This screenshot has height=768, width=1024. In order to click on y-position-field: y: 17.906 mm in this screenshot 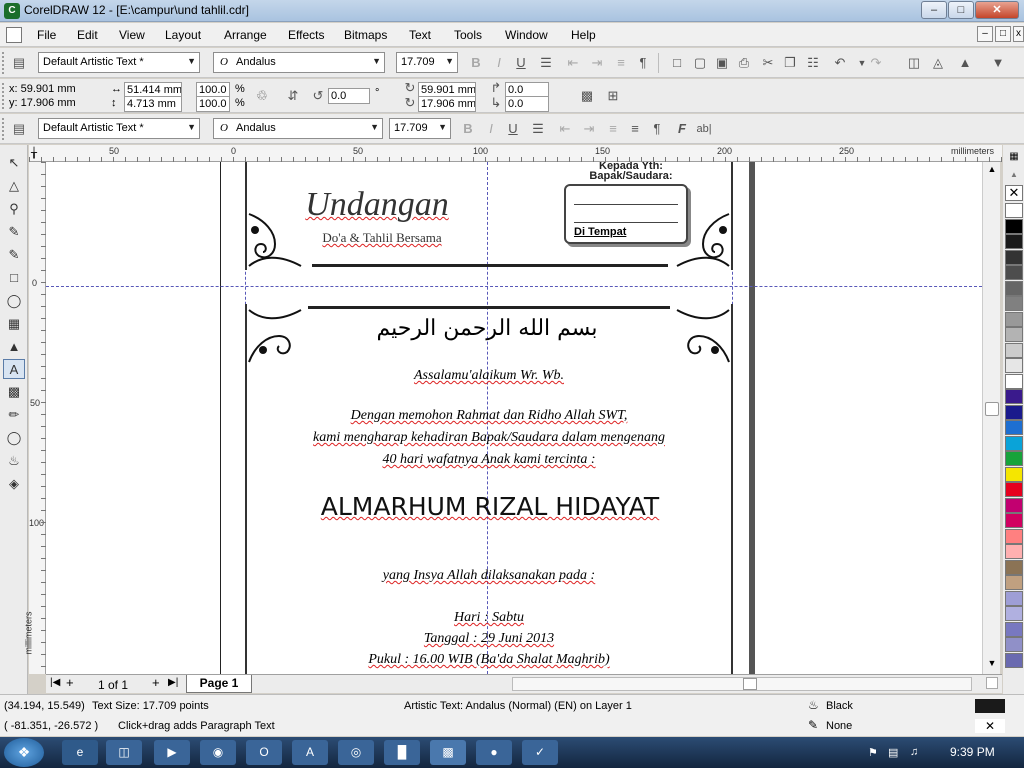, I will do `click(51, 104)`.